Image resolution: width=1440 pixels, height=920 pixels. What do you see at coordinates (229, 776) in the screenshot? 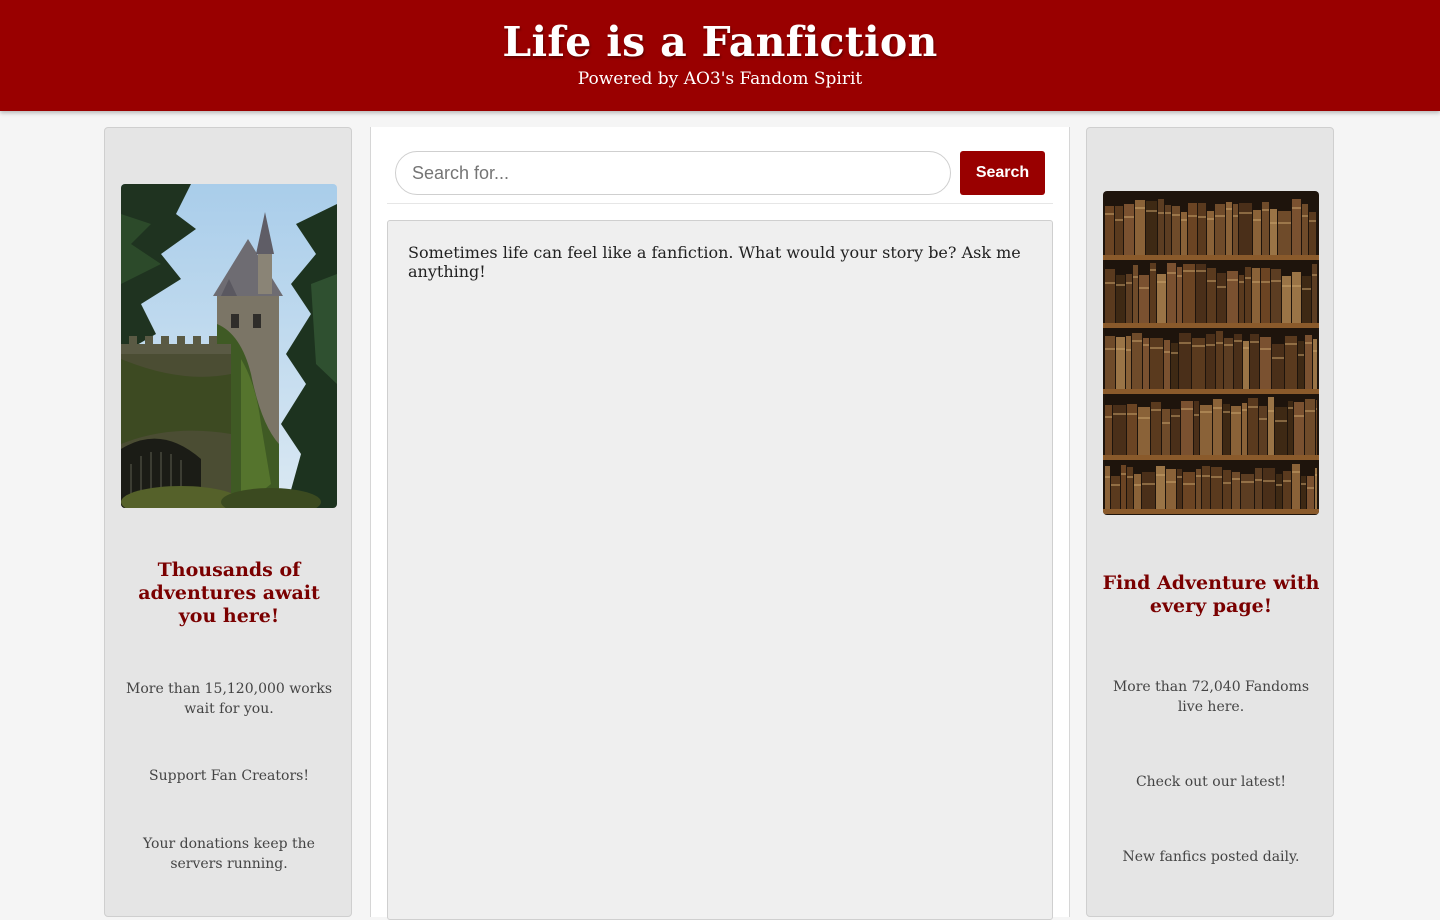
I see `left-sidebar-text-support: Support Fan Creators!` at bounding box center [229, 776].